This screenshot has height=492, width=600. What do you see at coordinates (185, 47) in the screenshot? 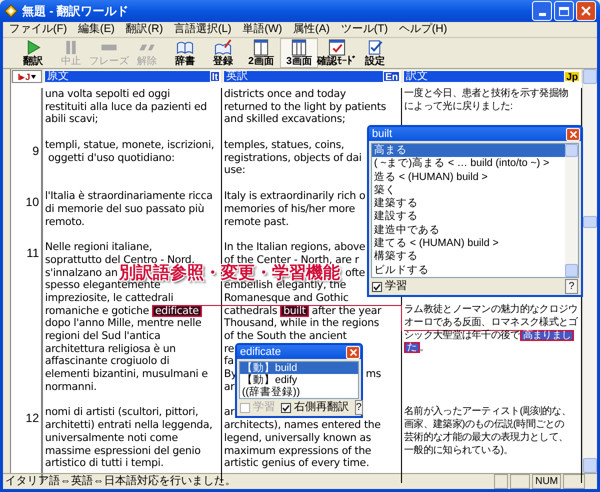
I see `dictionary-icon` at bounding box center [185, 47].